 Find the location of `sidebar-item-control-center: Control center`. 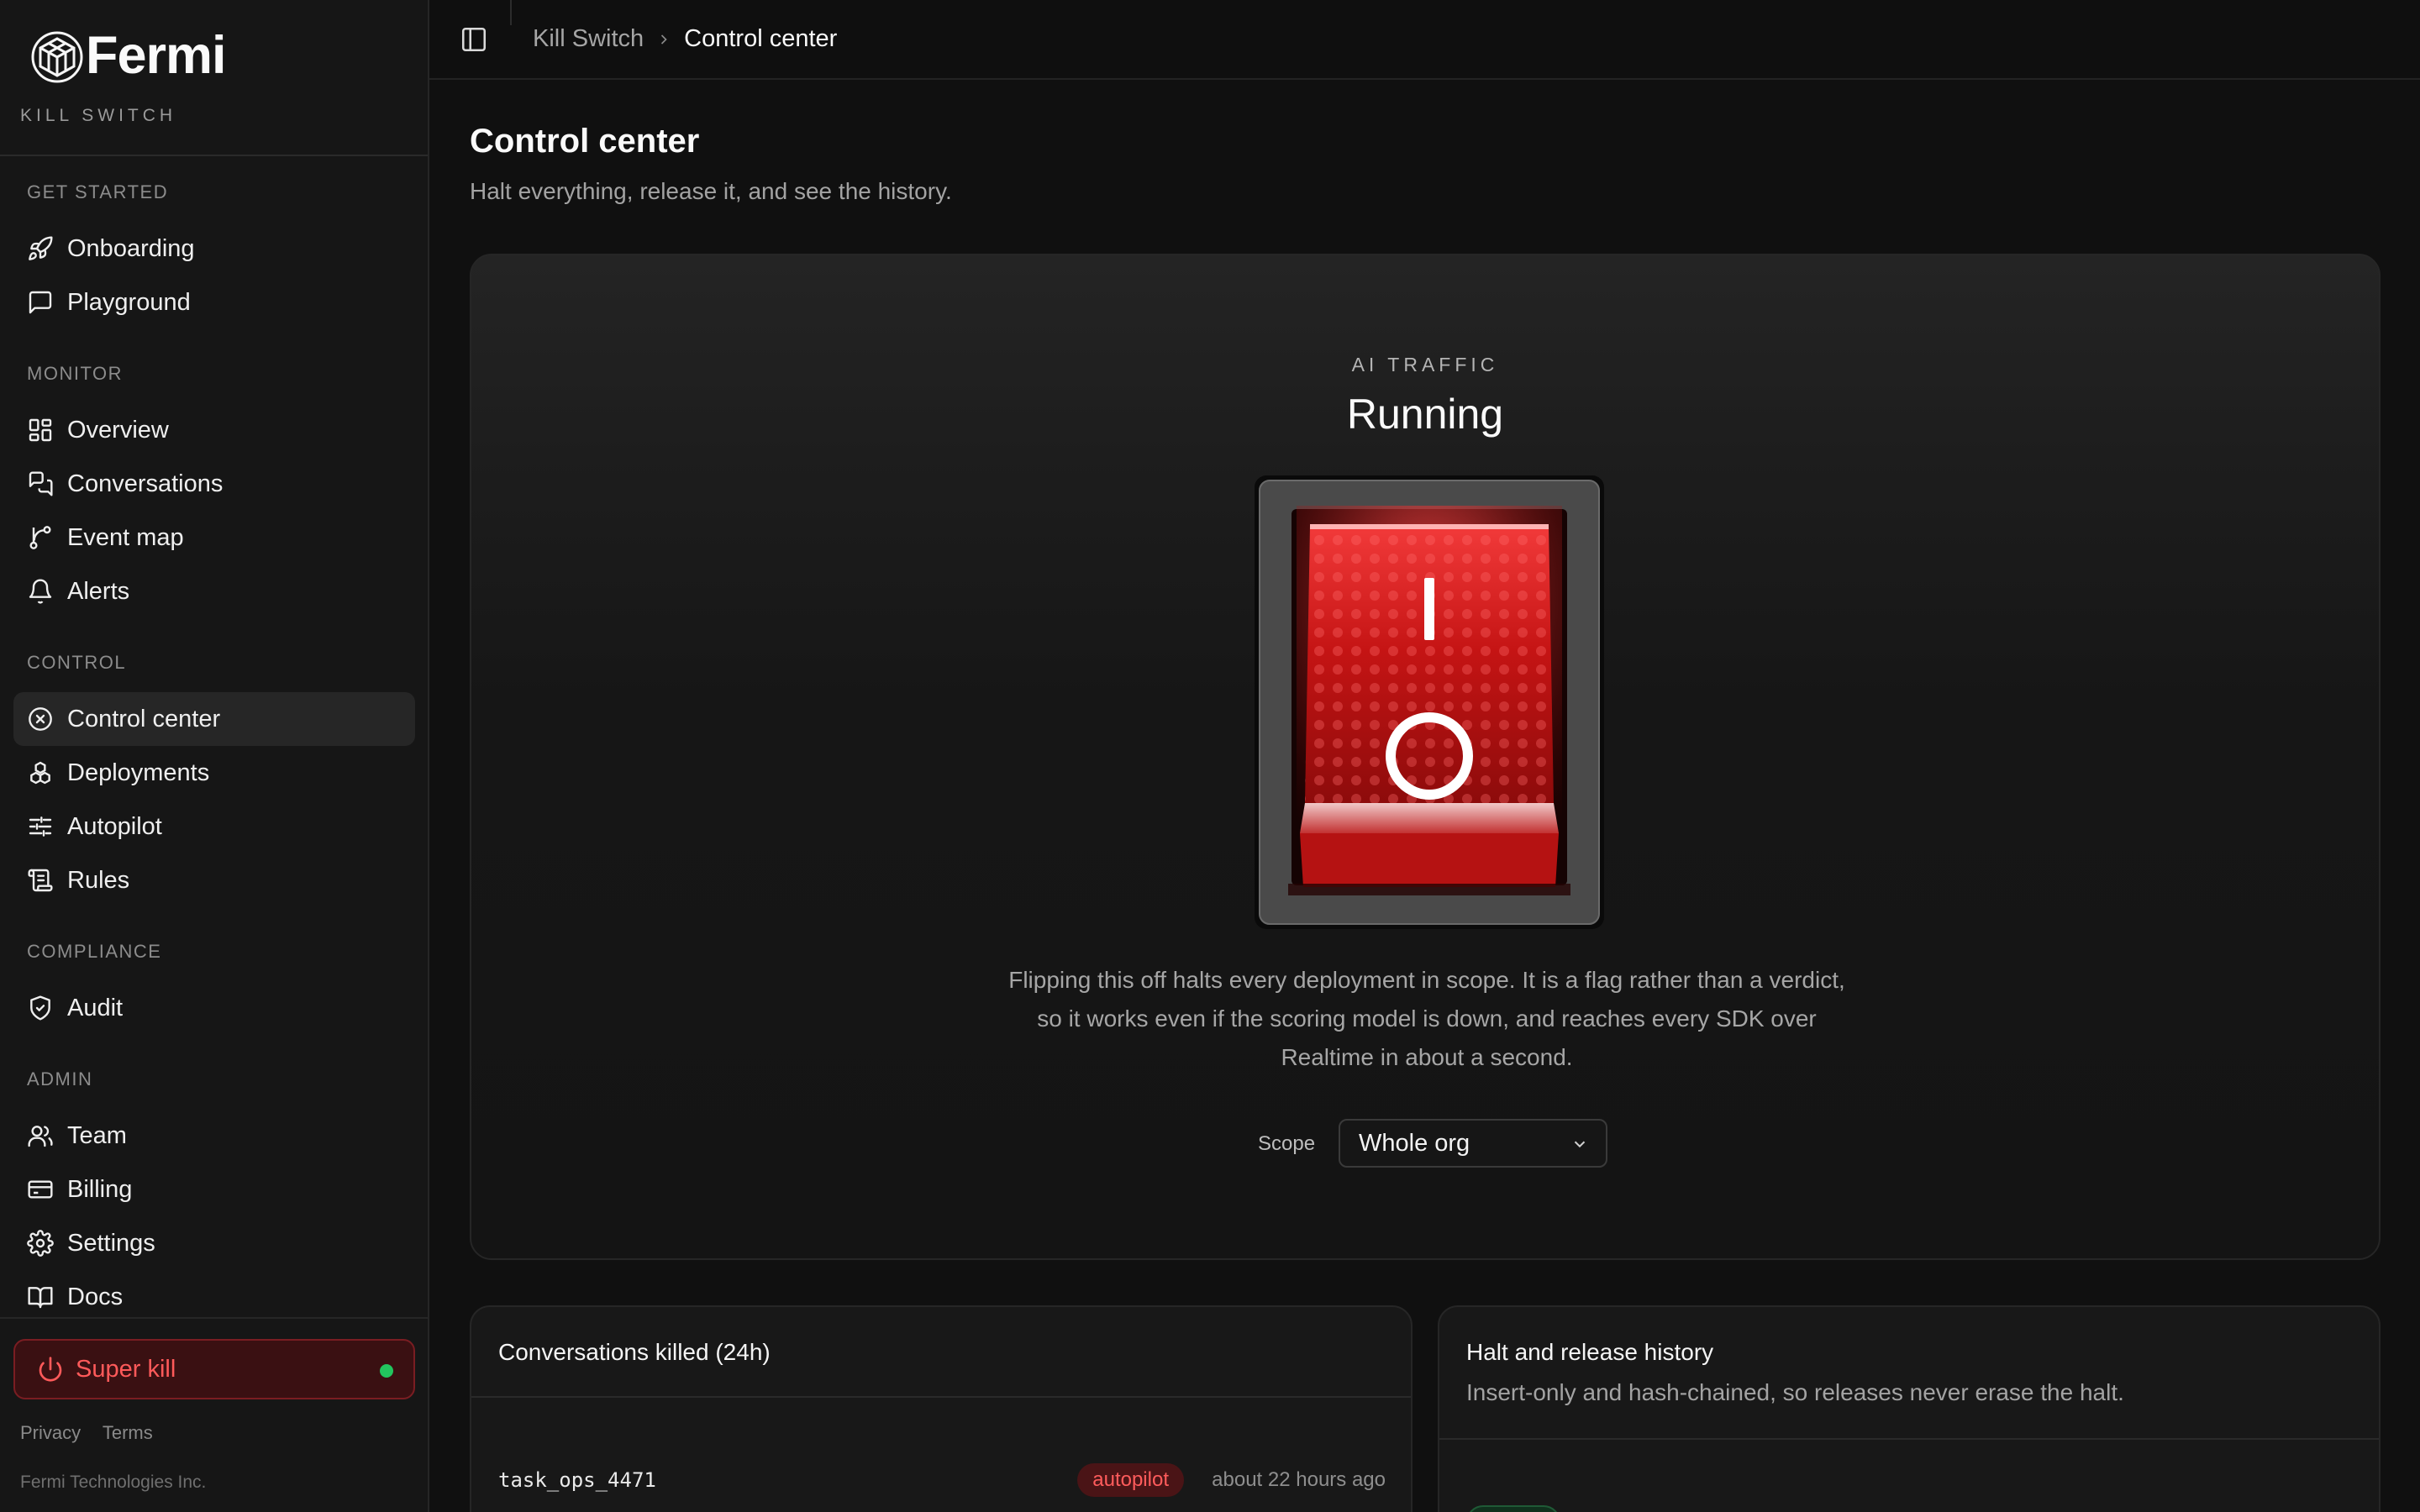

sidebar-item-control-center: Control center is located at coordinates (214, 719).